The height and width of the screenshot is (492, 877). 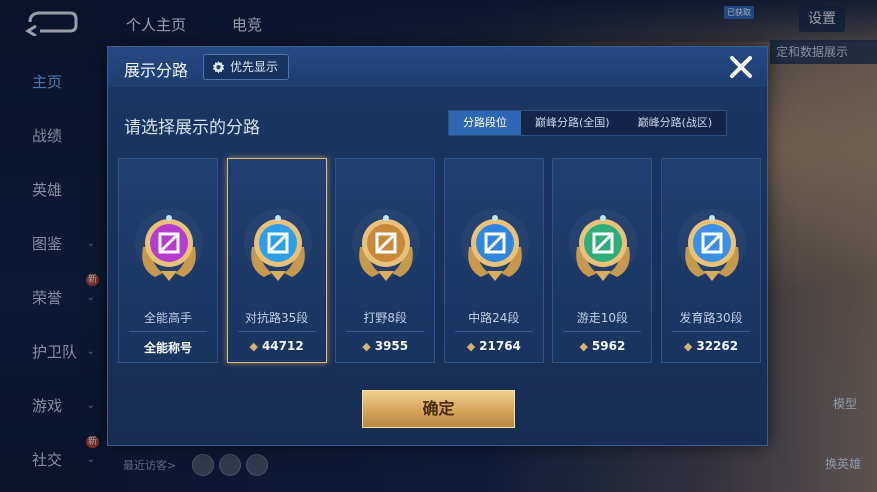 What do you see at coordinates (572, 123) in the screenshot?
I see `tab-lane-type: 巅峰分路(全国)` at bounding box center [572, 123].